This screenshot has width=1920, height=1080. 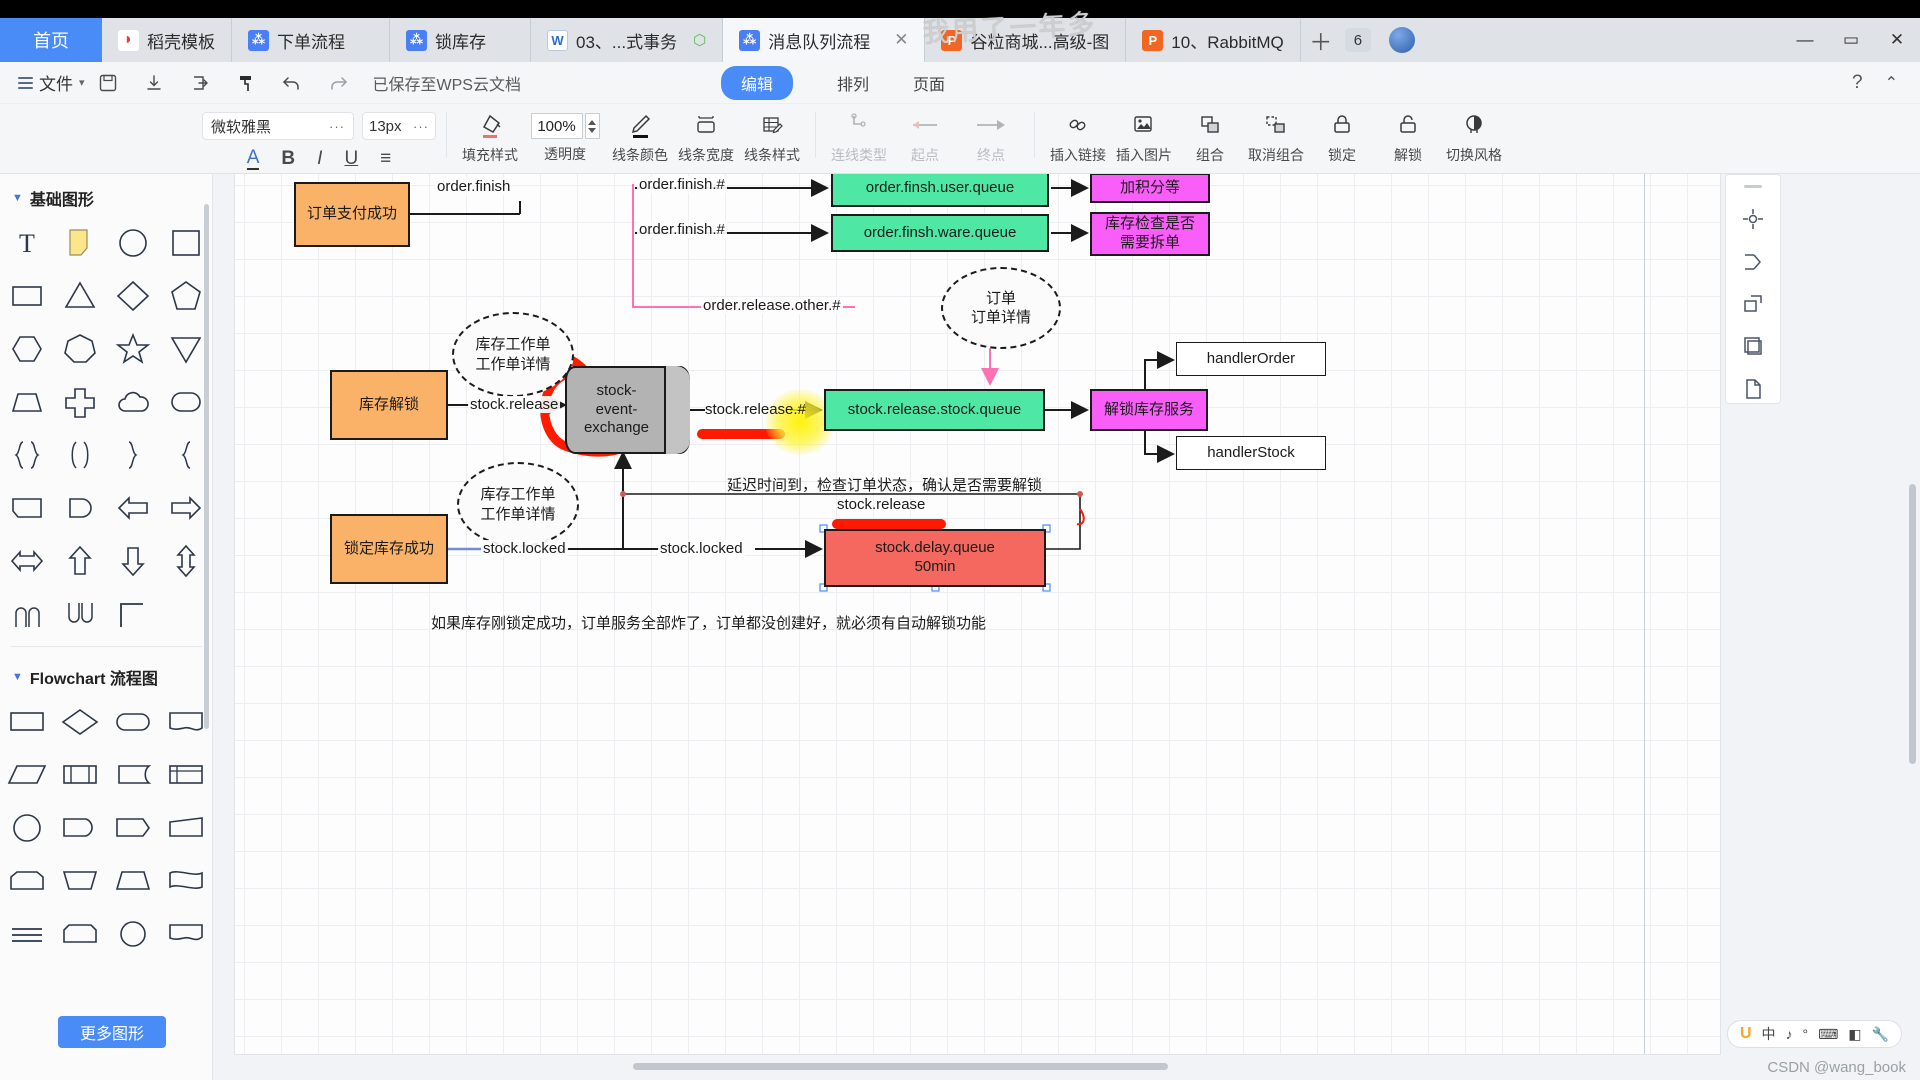 What do you see at coordinates (929, 83) in the screenshot?
I see `tab-page: 页面` at bounding box center [929, 83].